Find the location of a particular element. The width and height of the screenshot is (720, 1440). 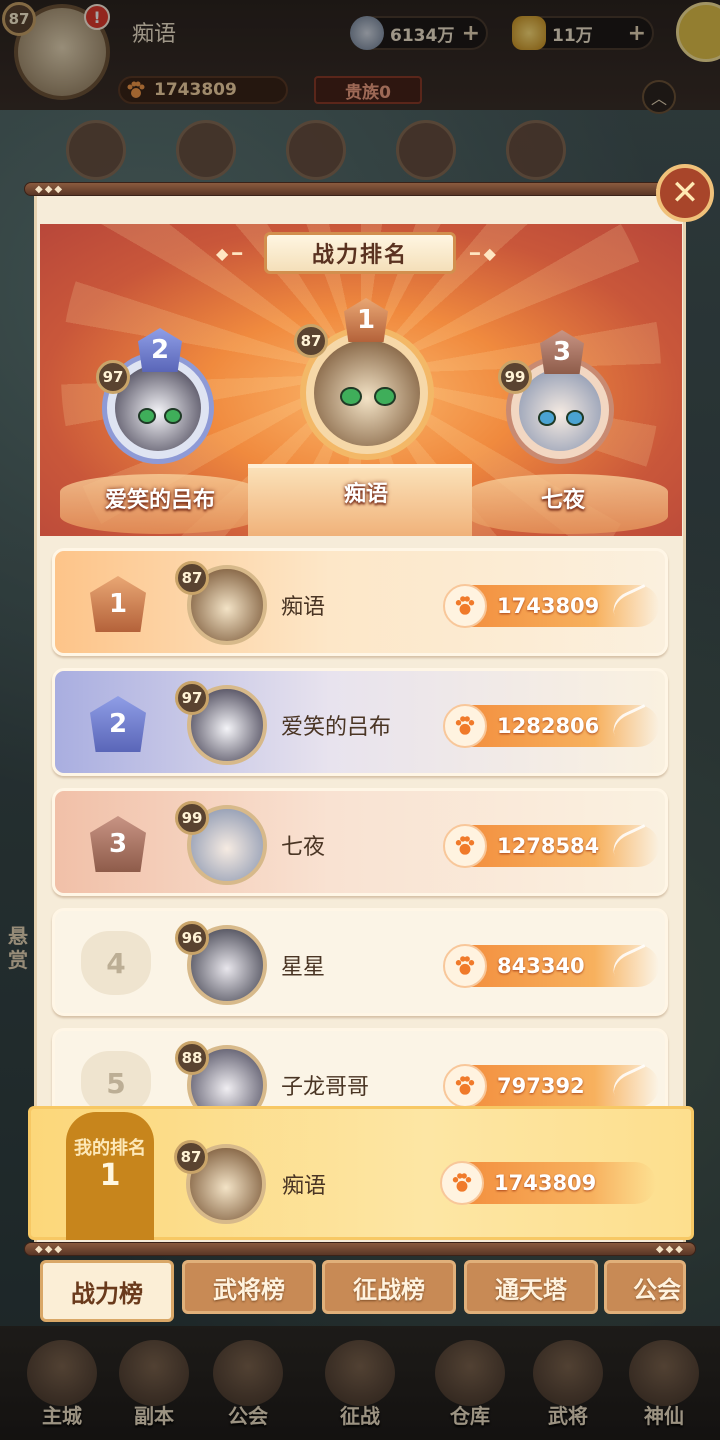

tab-heroes: 武将榜 is located at coordinates (249, 1287).